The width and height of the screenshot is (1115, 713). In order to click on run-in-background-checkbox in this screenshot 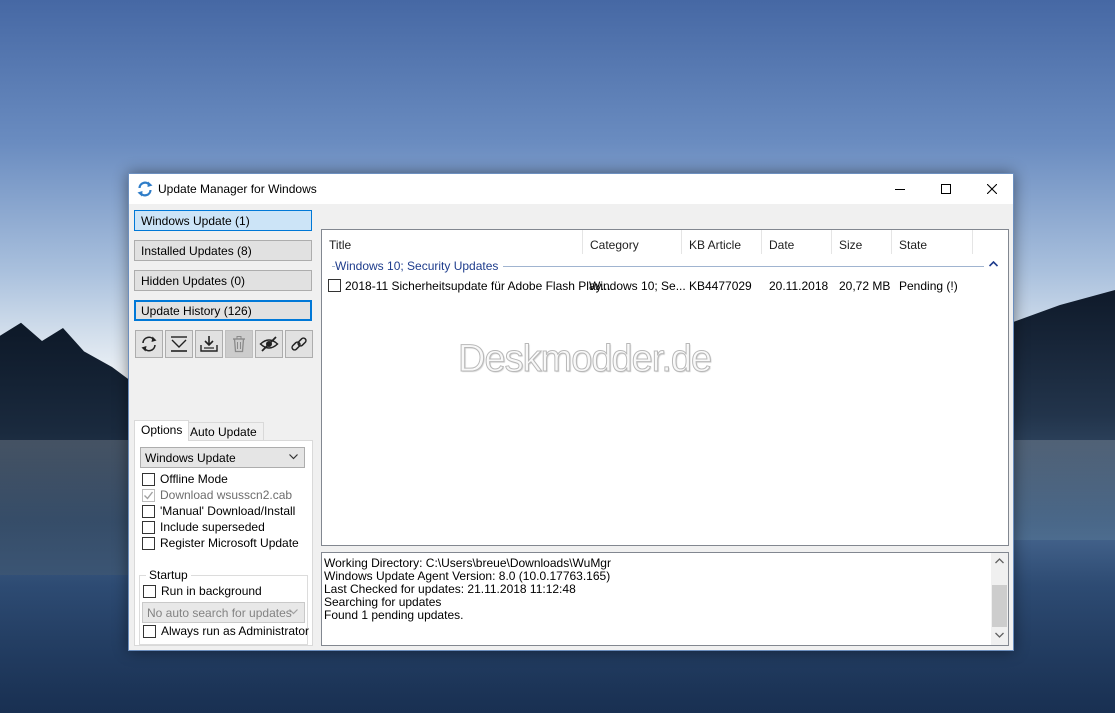, I will do `click(149, 591)`.